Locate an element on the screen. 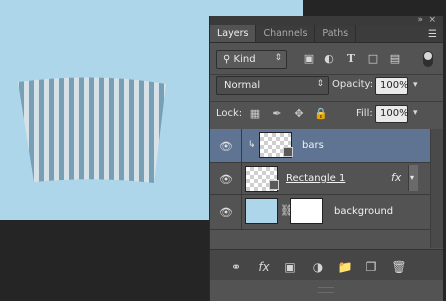 This screenshot has height=301, width=446. toggle-knob is located at coordinates (428, 56).